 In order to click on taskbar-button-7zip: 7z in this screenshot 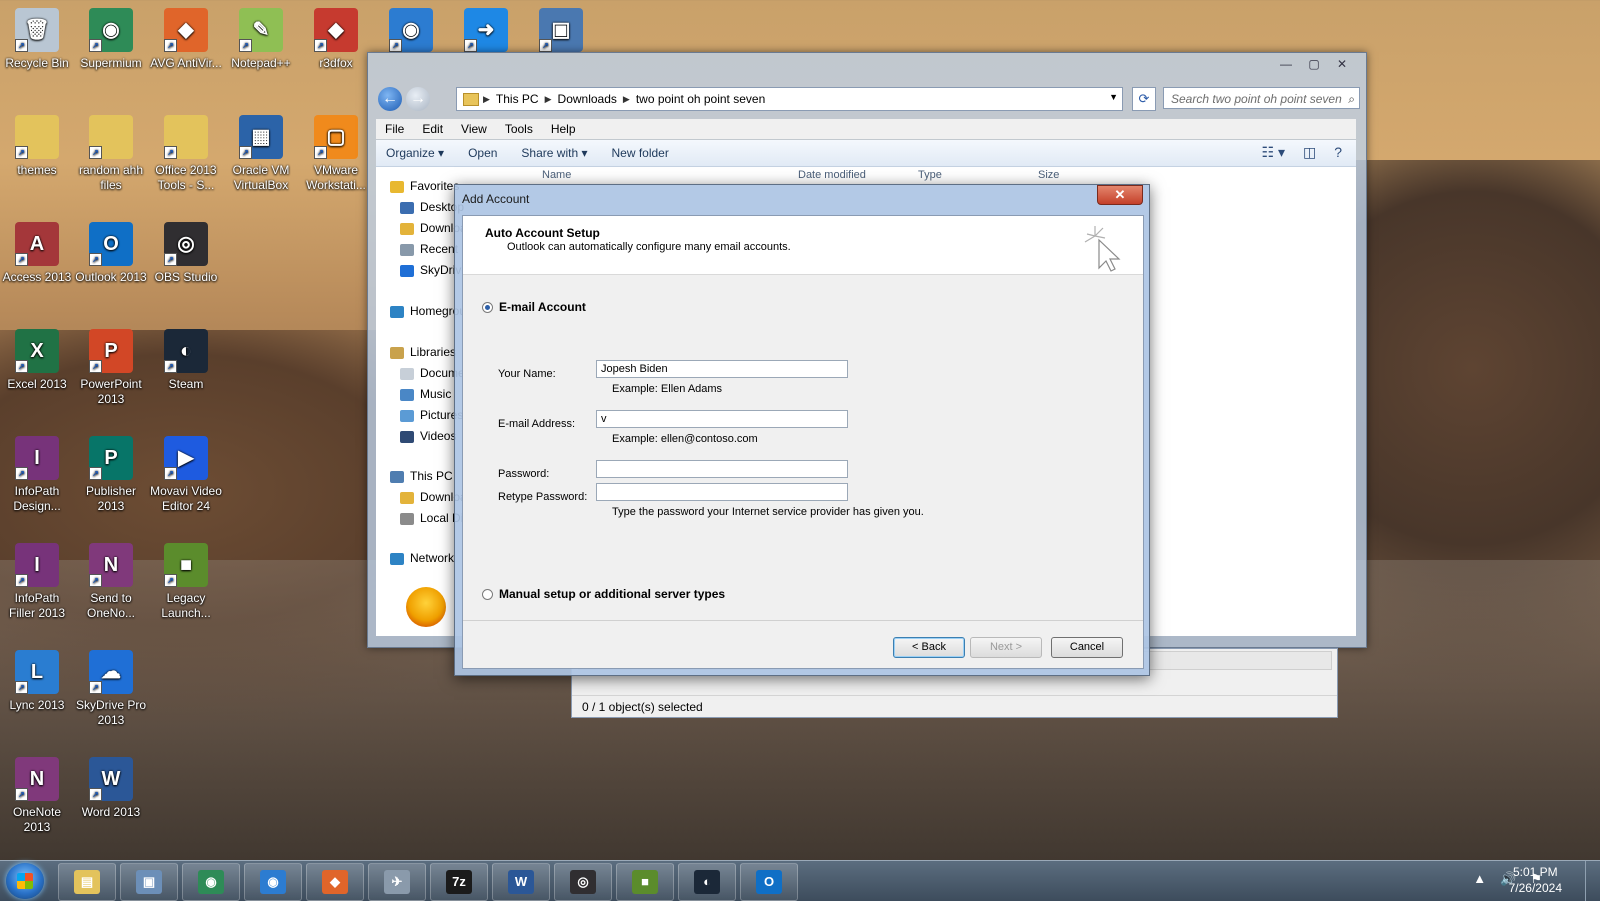, I will do `click(459, 882)`.